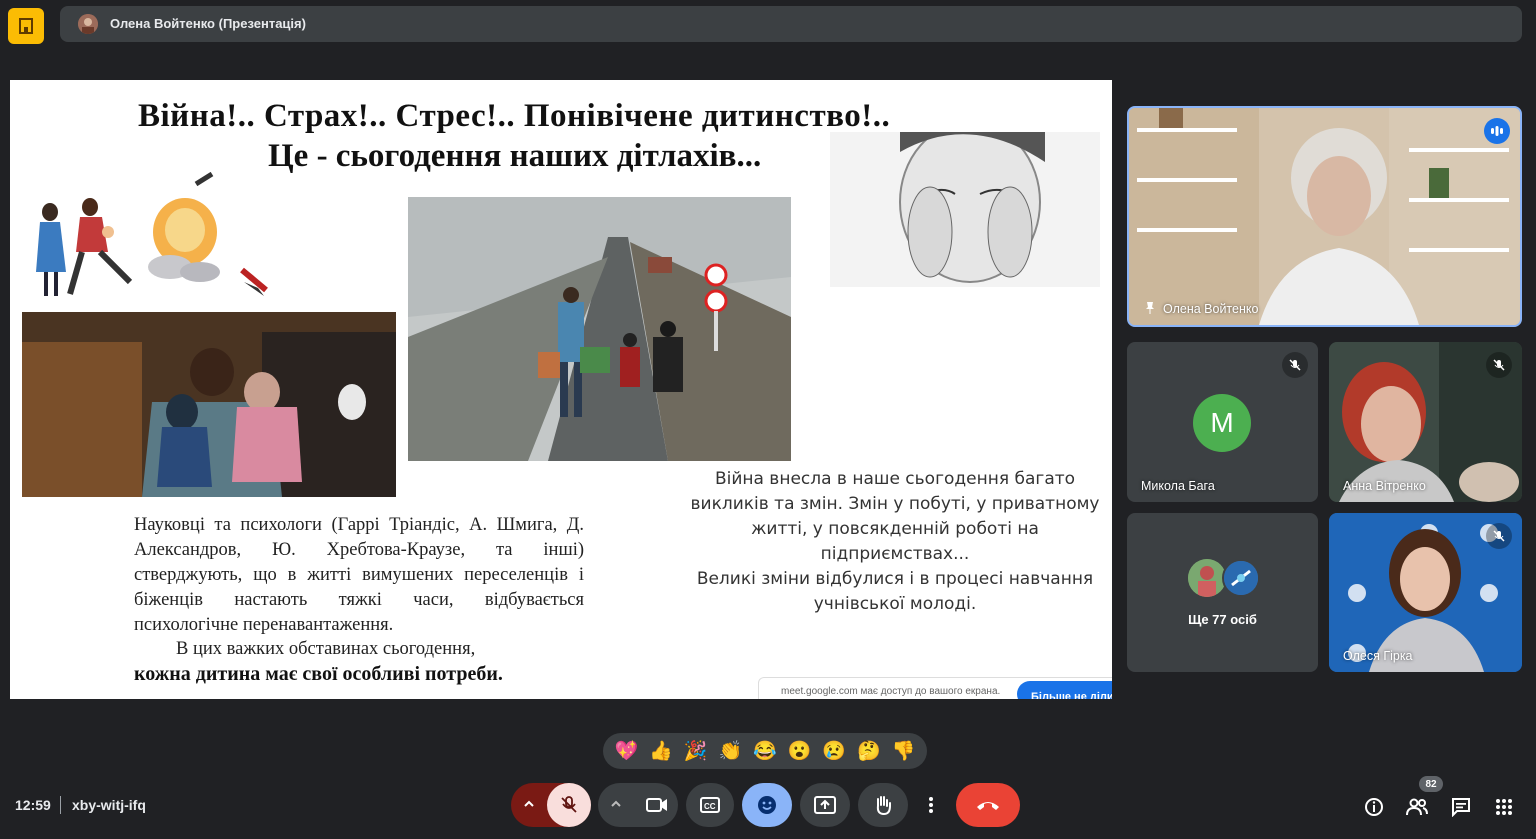  What do you see at coordinates (800, 751) in the screenshot?
I see `reaction-surprised: 😮` at bounding box center [800, 751].